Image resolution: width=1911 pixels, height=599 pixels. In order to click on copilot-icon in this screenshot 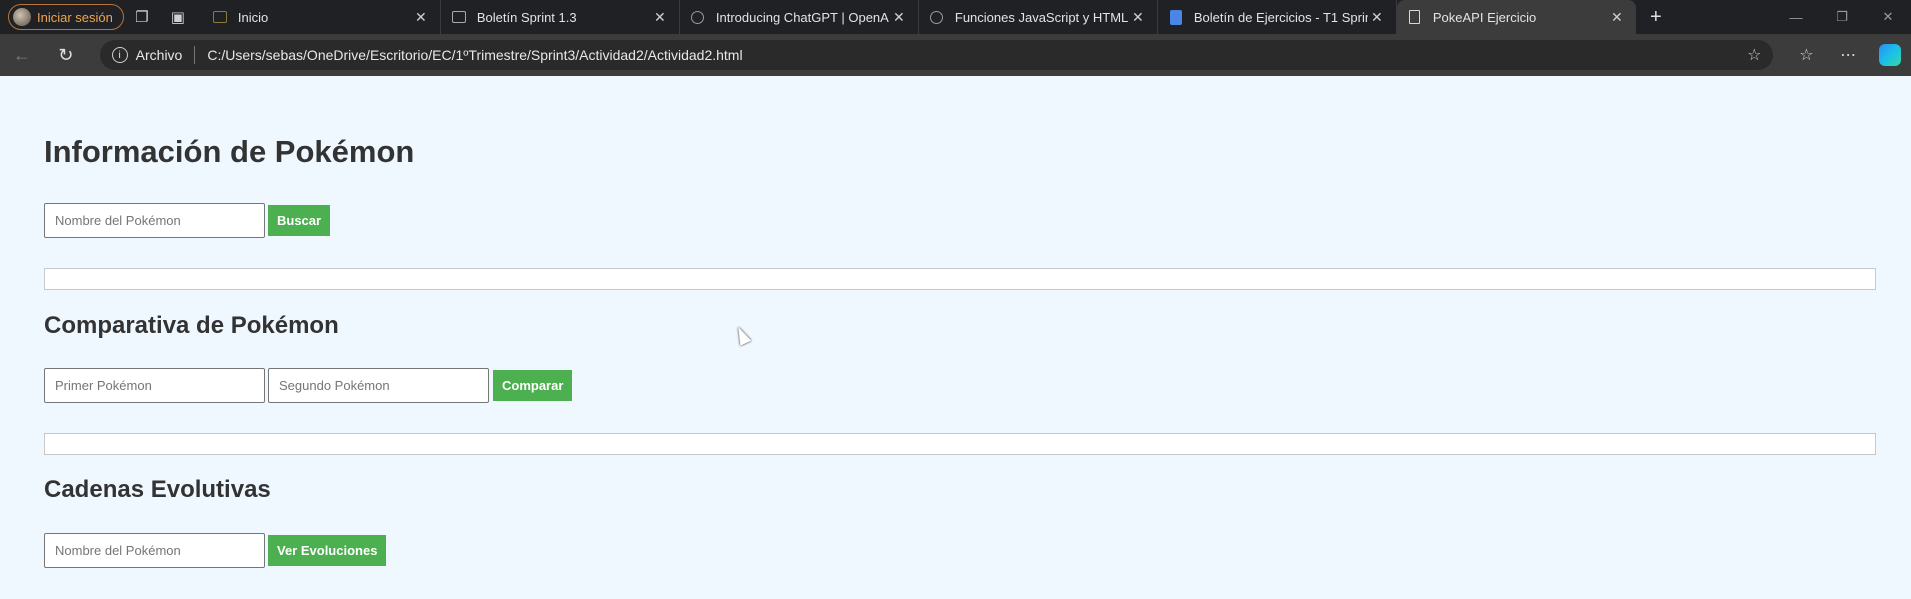, I will do `click(1890, 55)`.